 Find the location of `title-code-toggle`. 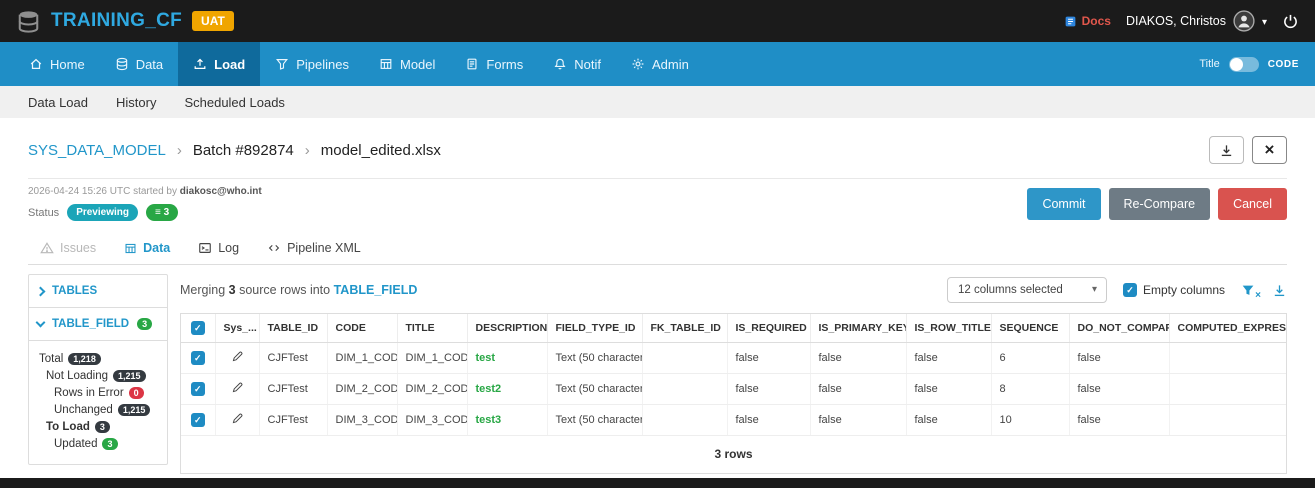

title-code-toggle is located at coordinates (1243, 64).